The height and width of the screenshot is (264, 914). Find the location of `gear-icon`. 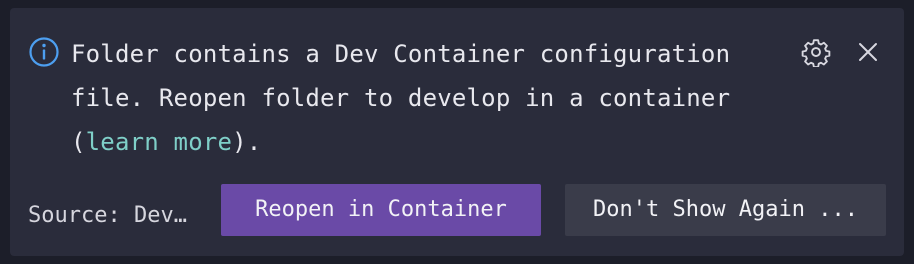

gear-icon is located at coordinates (816, 54).